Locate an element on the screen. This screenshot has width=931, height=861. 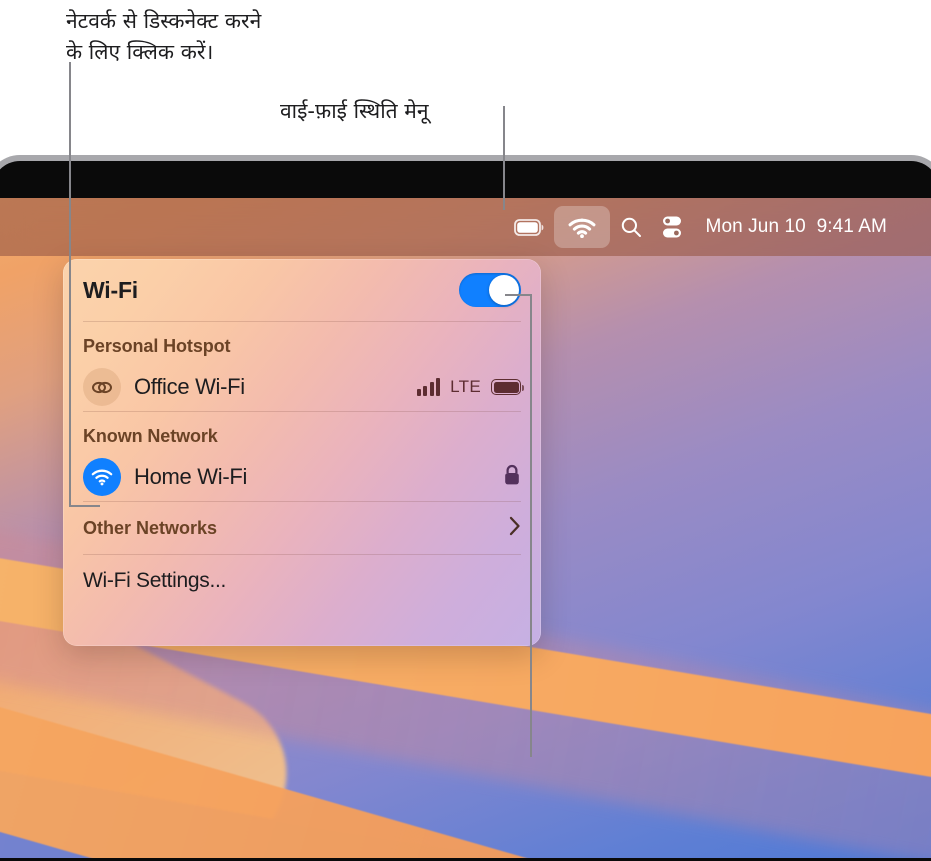
menubar-search-icon is located at coordinates (631, 227).